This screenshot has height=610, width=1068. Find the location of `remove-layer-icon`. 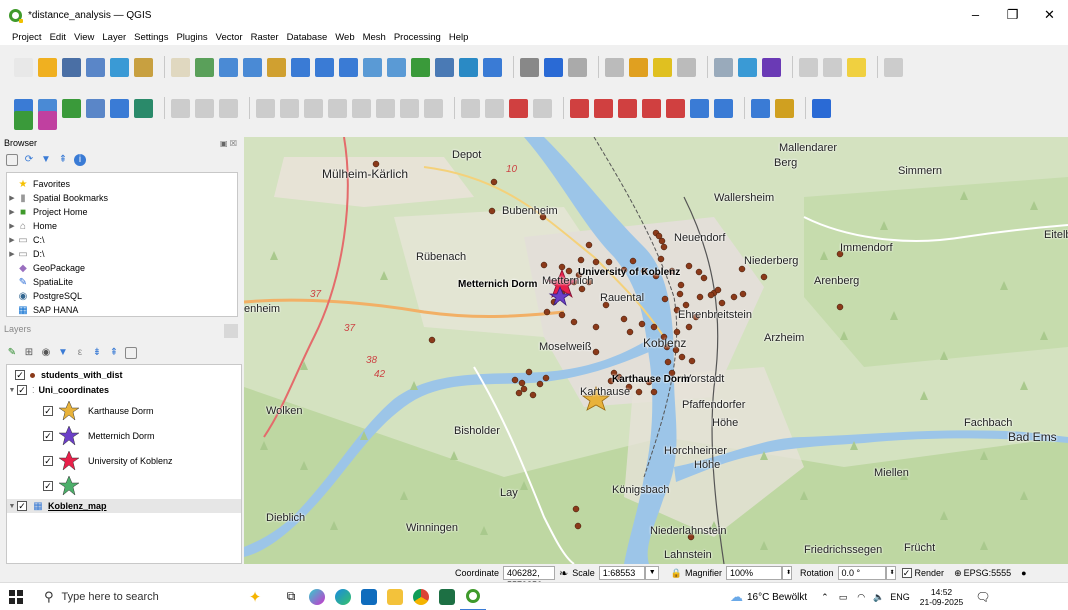

remove-layer-icon is located at coordinates (131, 353).